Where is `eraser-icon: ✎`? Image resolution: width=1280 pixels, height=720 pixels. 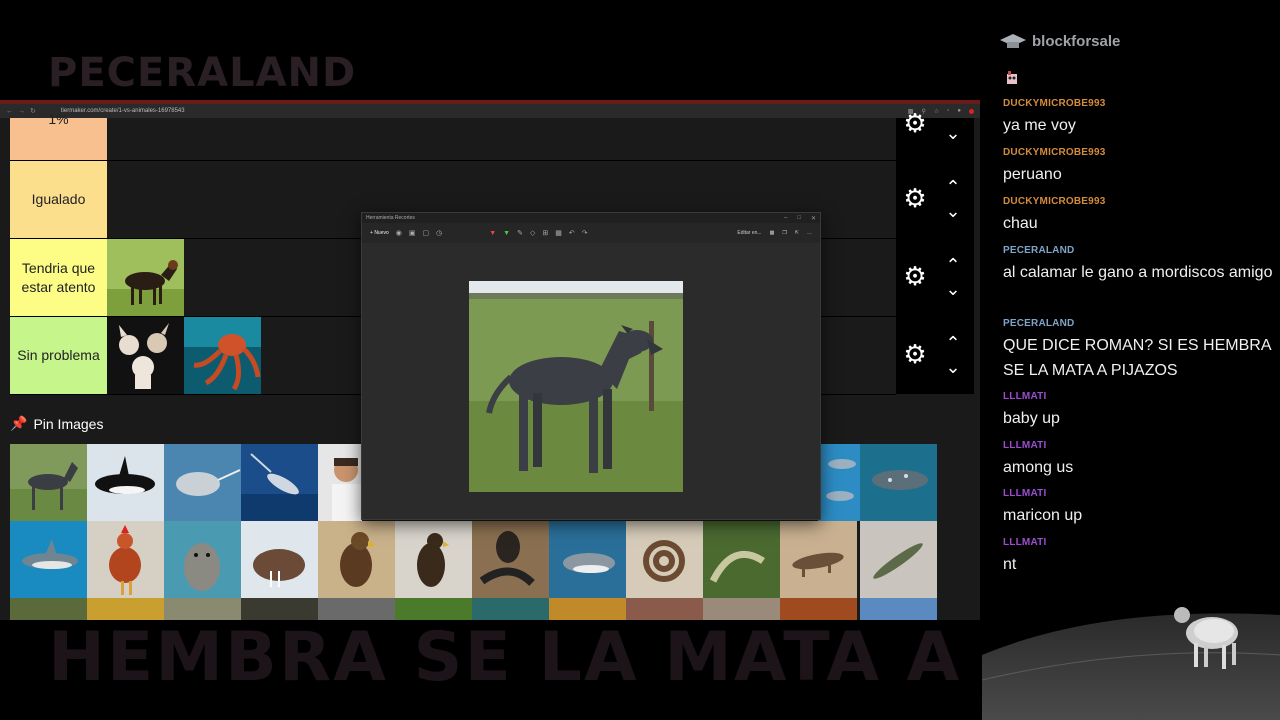
eraser-icon: ✎ is located at coordinates (520, 233).